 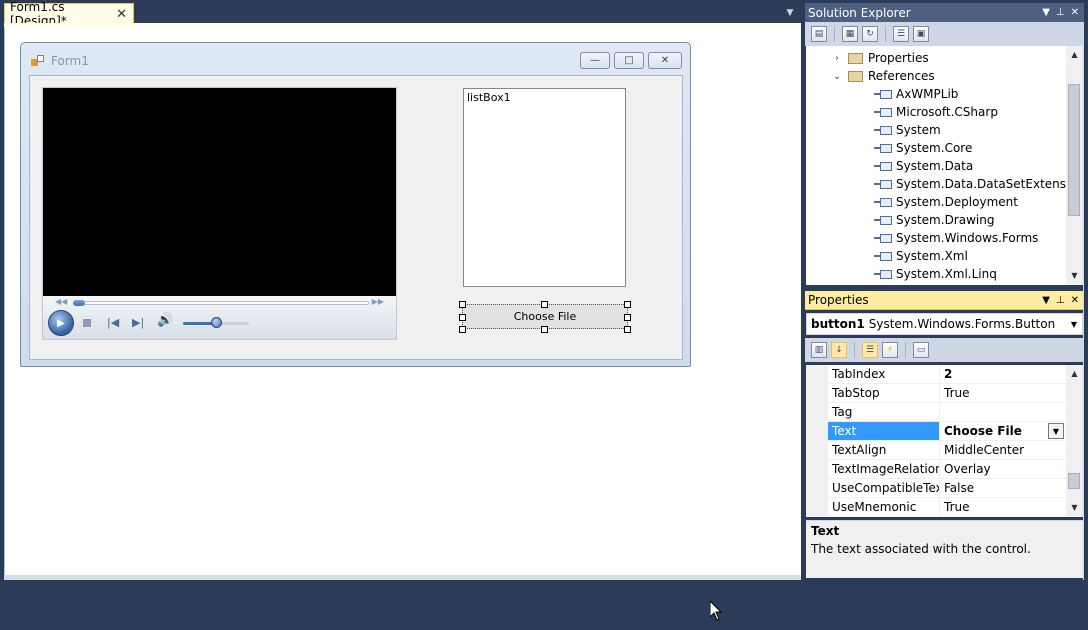 I want to click on property-row-tabindex: TabIndex 2, so click(x=936, y=374).